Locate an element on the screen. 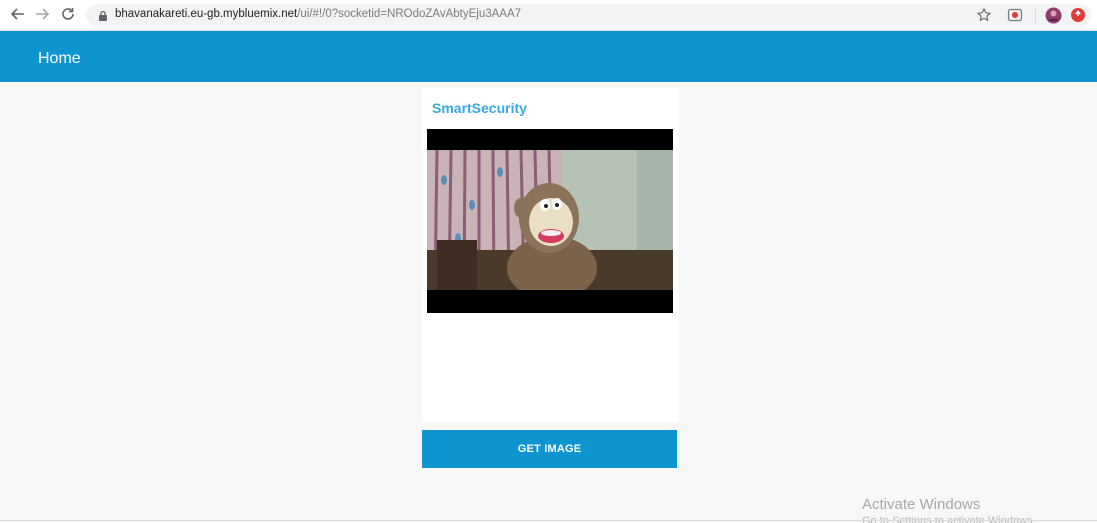 This screenshot has width=1097, height=523. activate-windows-title: Activate Windows is located at coordinates (921, 504).